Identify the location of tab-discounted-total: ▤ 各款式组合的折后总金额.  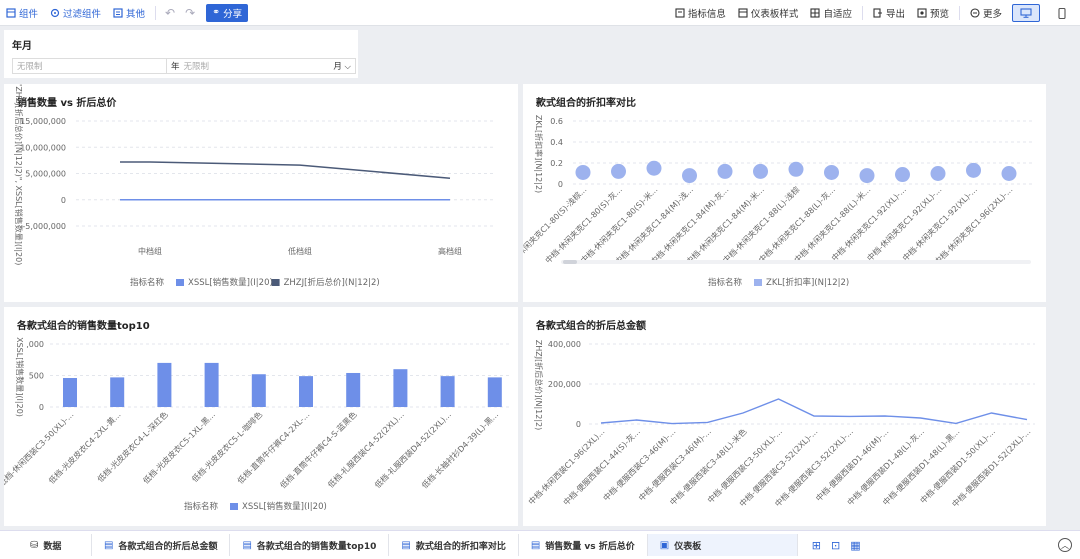
(161, 545).